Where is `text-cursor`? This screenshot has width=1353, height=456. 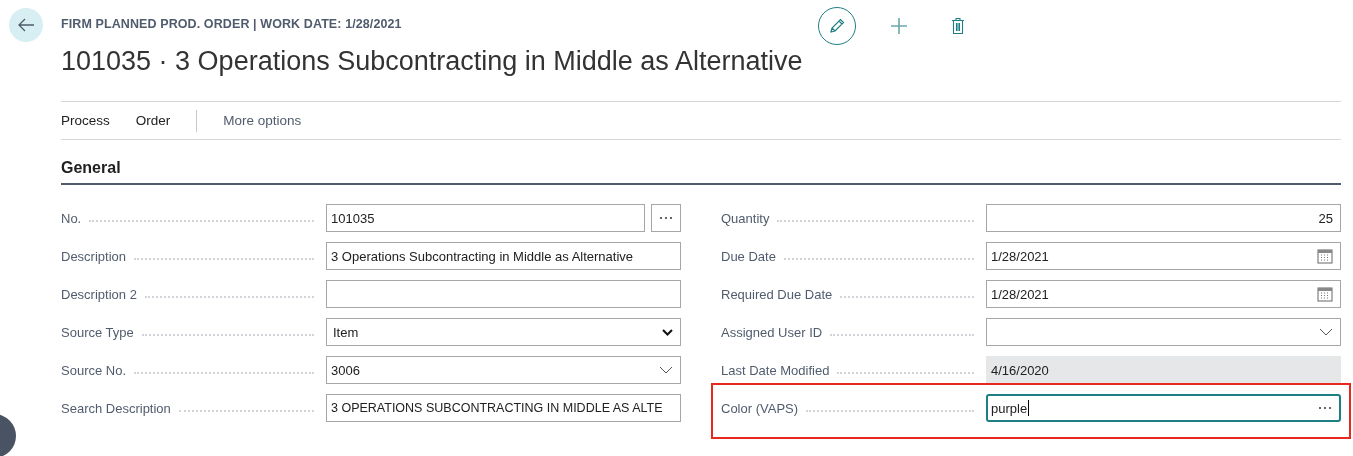
text-cursor is located at coordinates (1029, 408).